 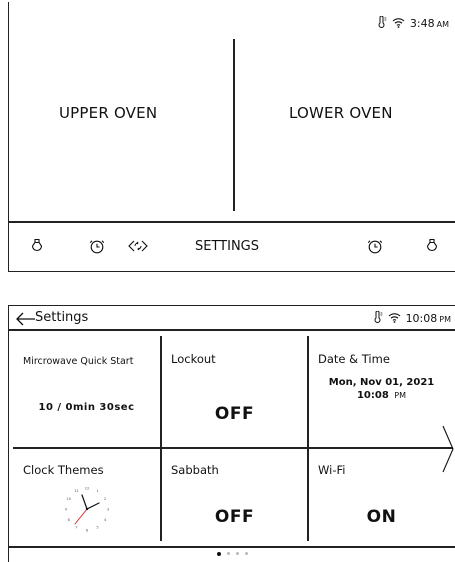 I want to click on clock-number: 8, so click(x=69, y=520).